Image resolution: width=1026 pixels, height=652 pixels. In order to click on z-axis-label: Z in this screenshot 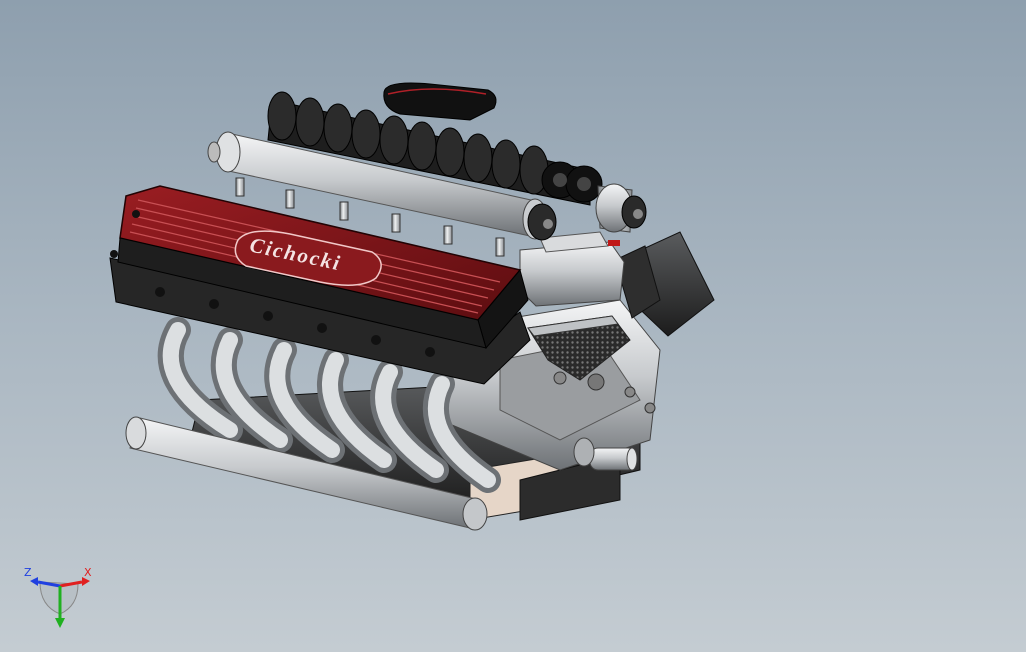, I will do `click(28, 572)`.